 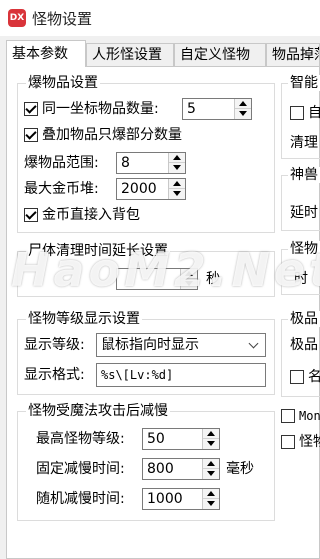 What do you see at coordinates (181, 469) in the screenshot?
I see `fixed-time-stepper: 800` at bounding box center [181, 469].